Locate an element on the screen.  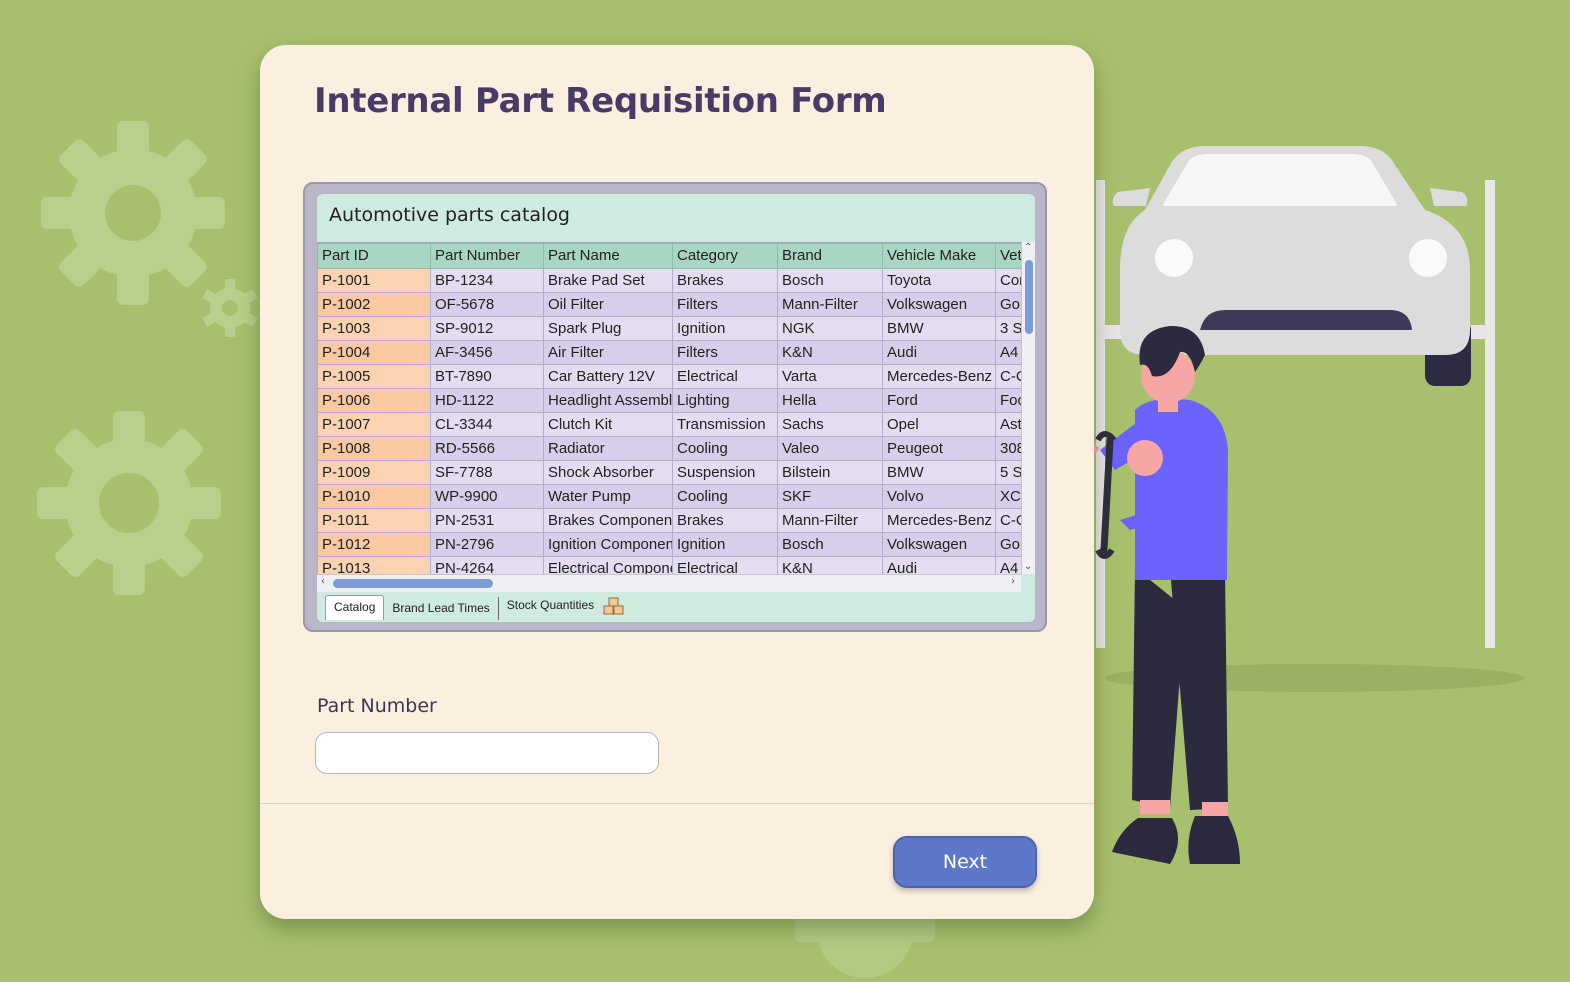
table-cell: XC9 is located at coordinates (1008, 496).